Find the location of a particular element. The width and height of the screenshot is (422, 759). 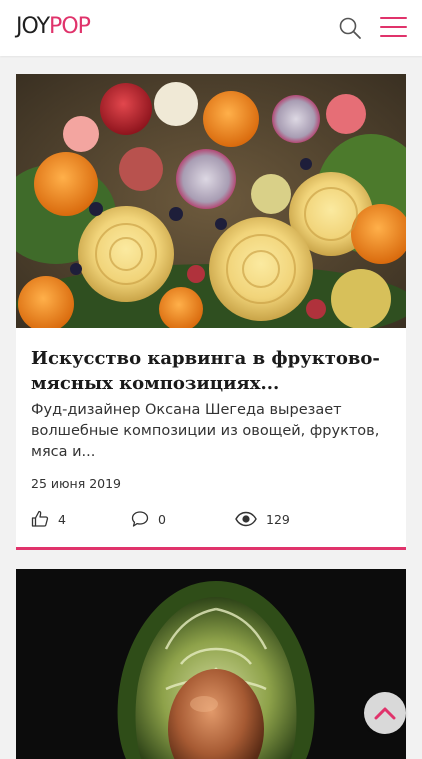

logo-pop-text: POP is located at coordinates (70, 26).